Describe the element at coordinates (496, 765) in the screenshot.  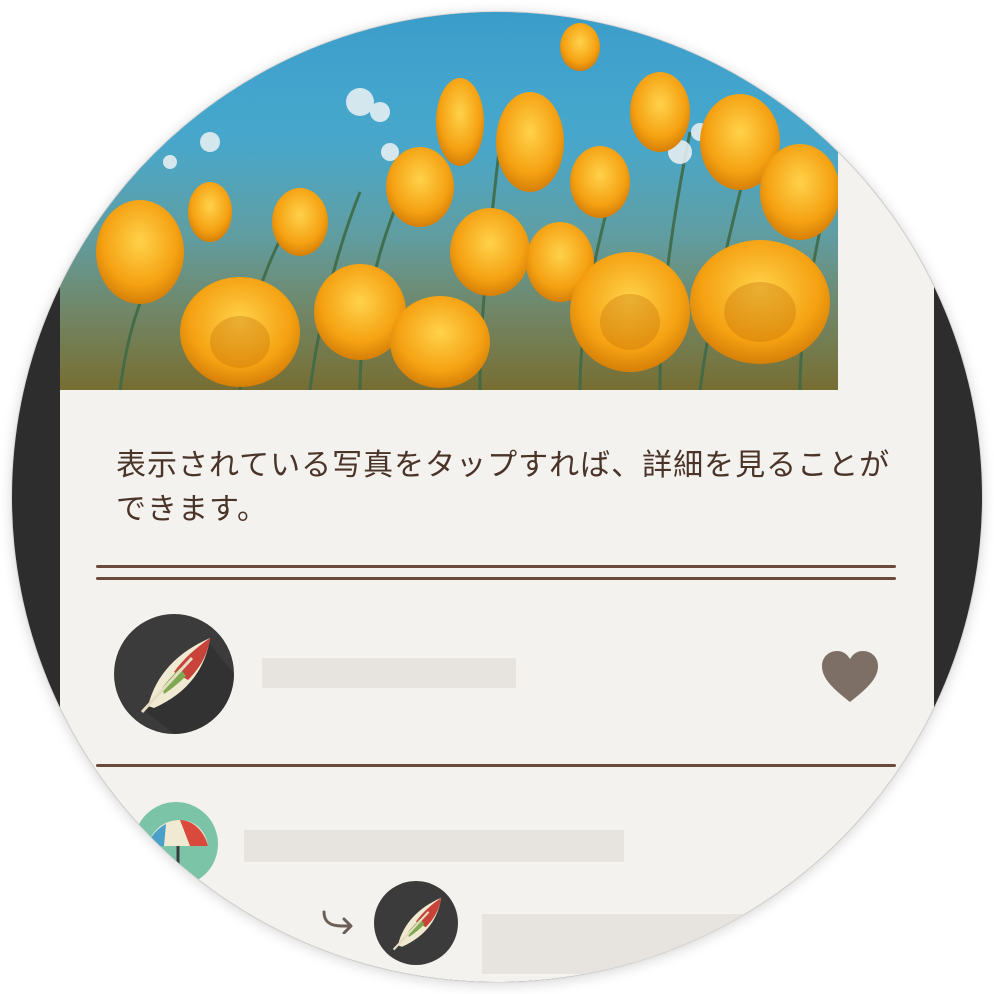
I see `divider-bottom` at that location.